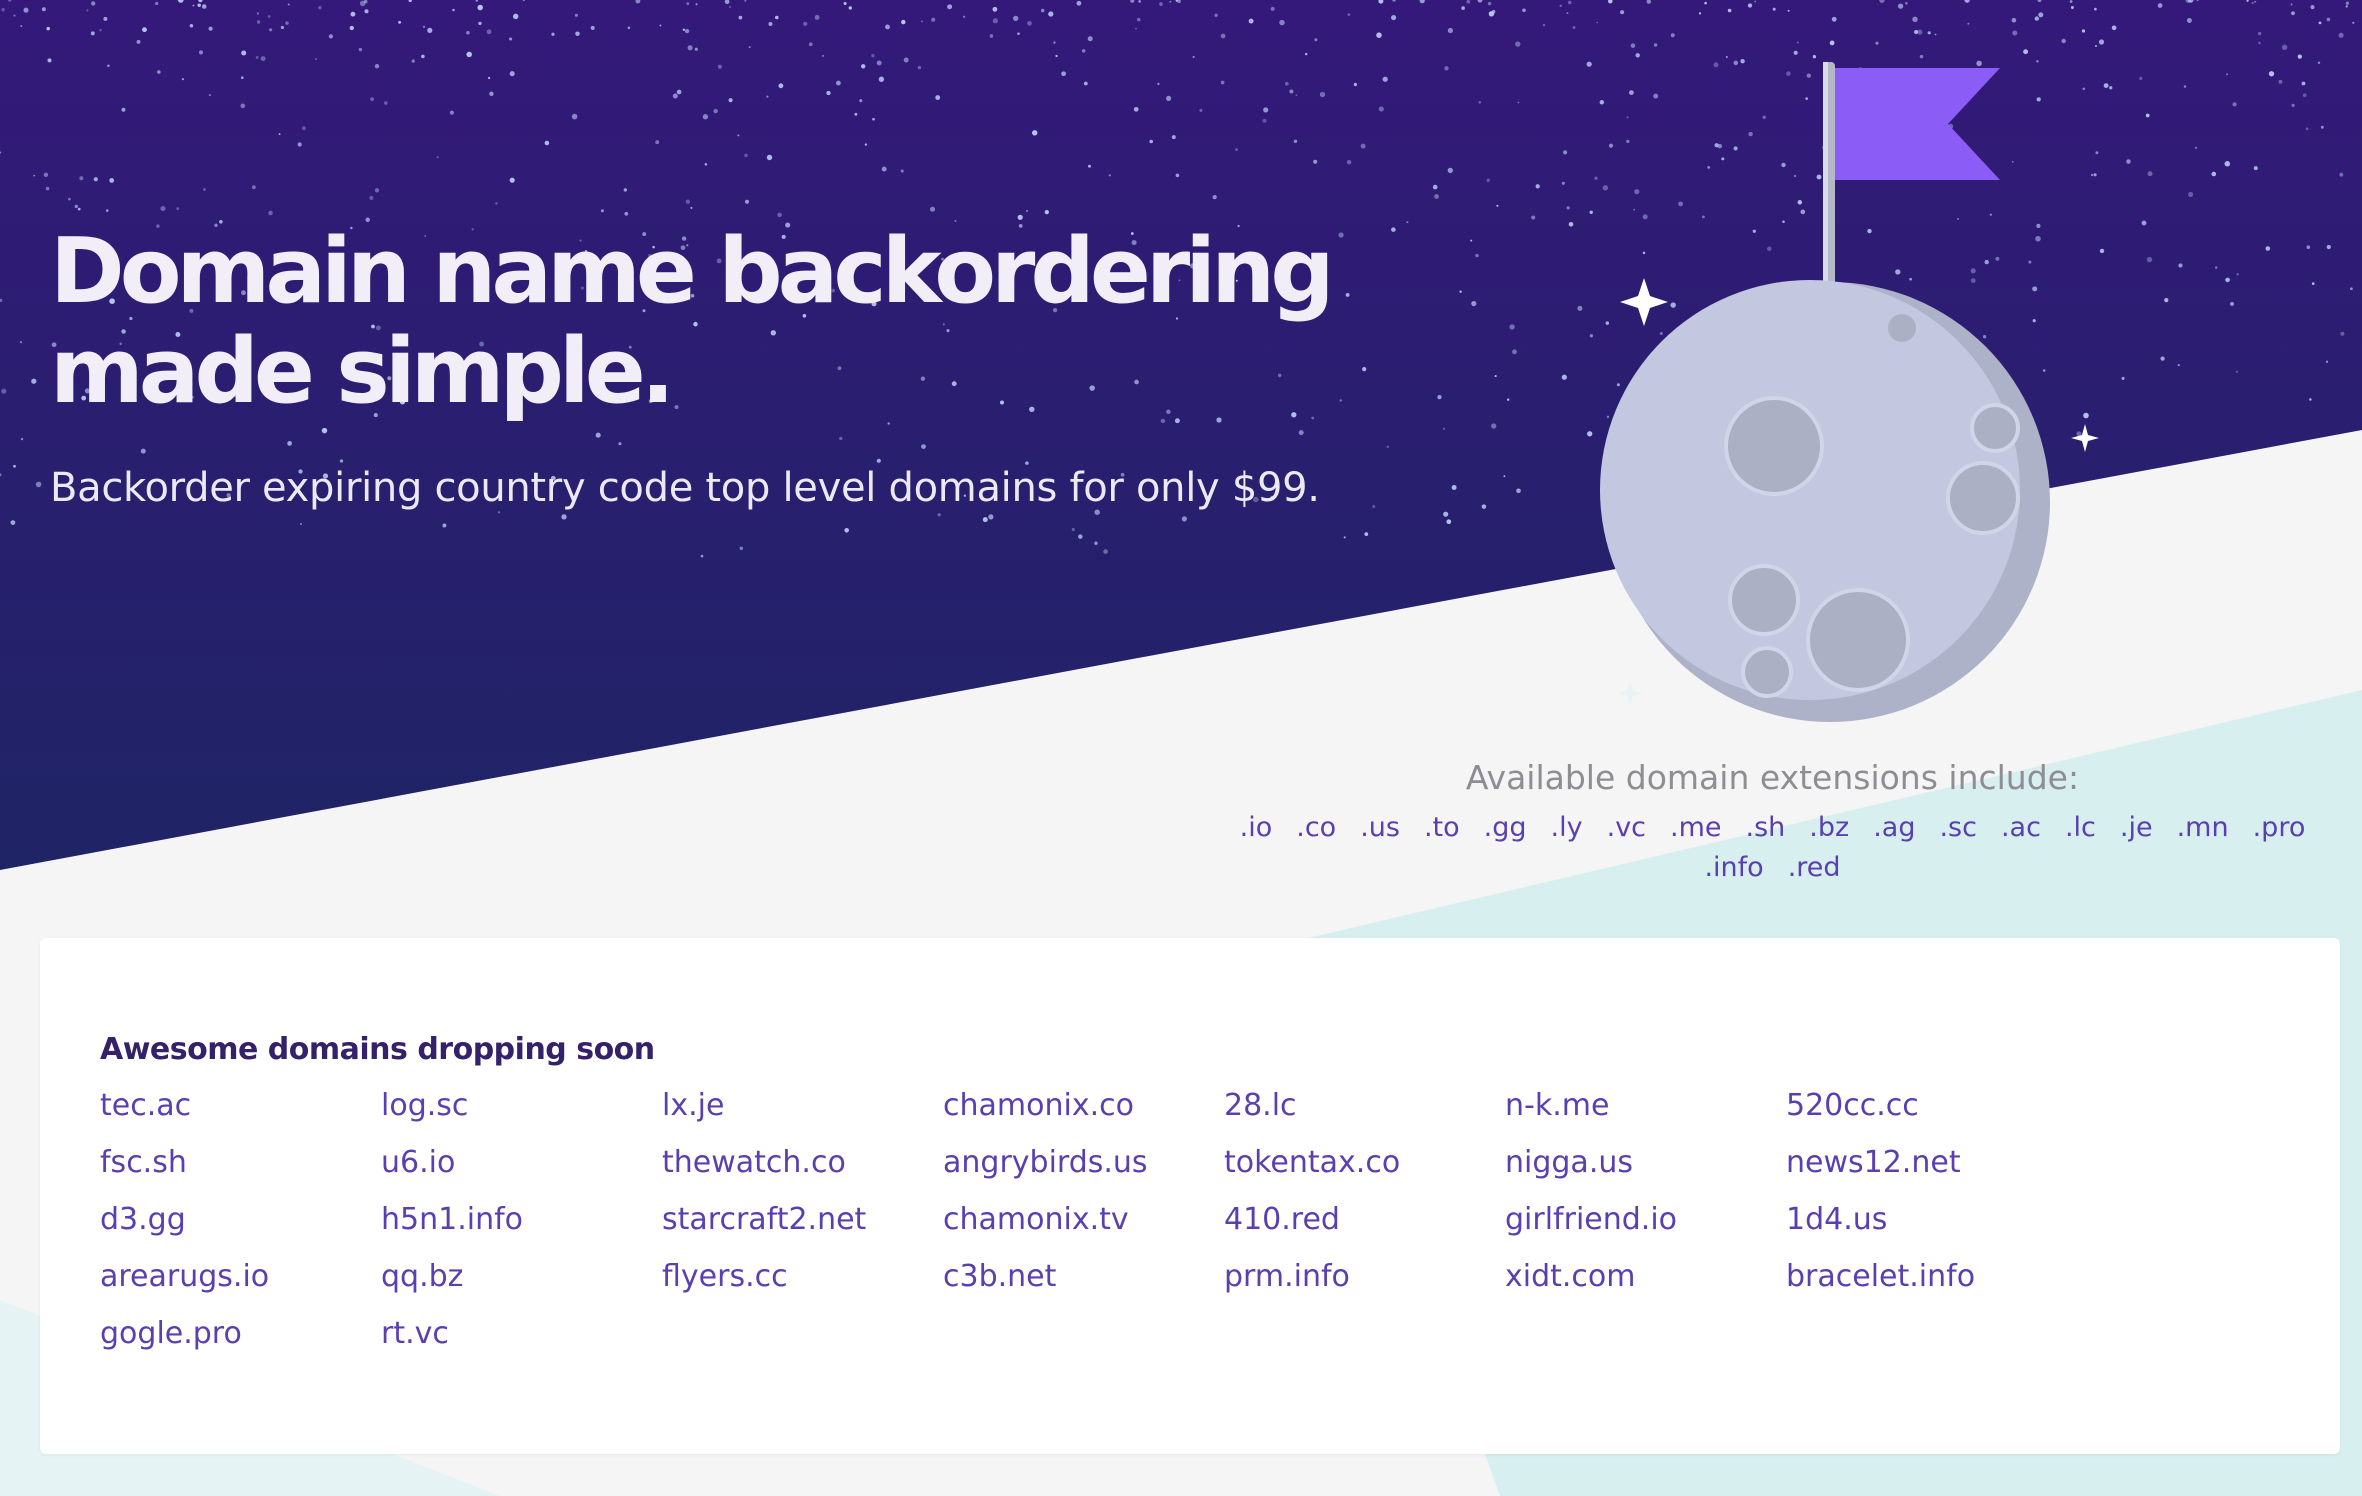 The height and width of the screenshot is (1496, 2362). Describe the element at coordinates (240, 1114) in the screenshot. I see `domain-link: tec.ac` at that location.